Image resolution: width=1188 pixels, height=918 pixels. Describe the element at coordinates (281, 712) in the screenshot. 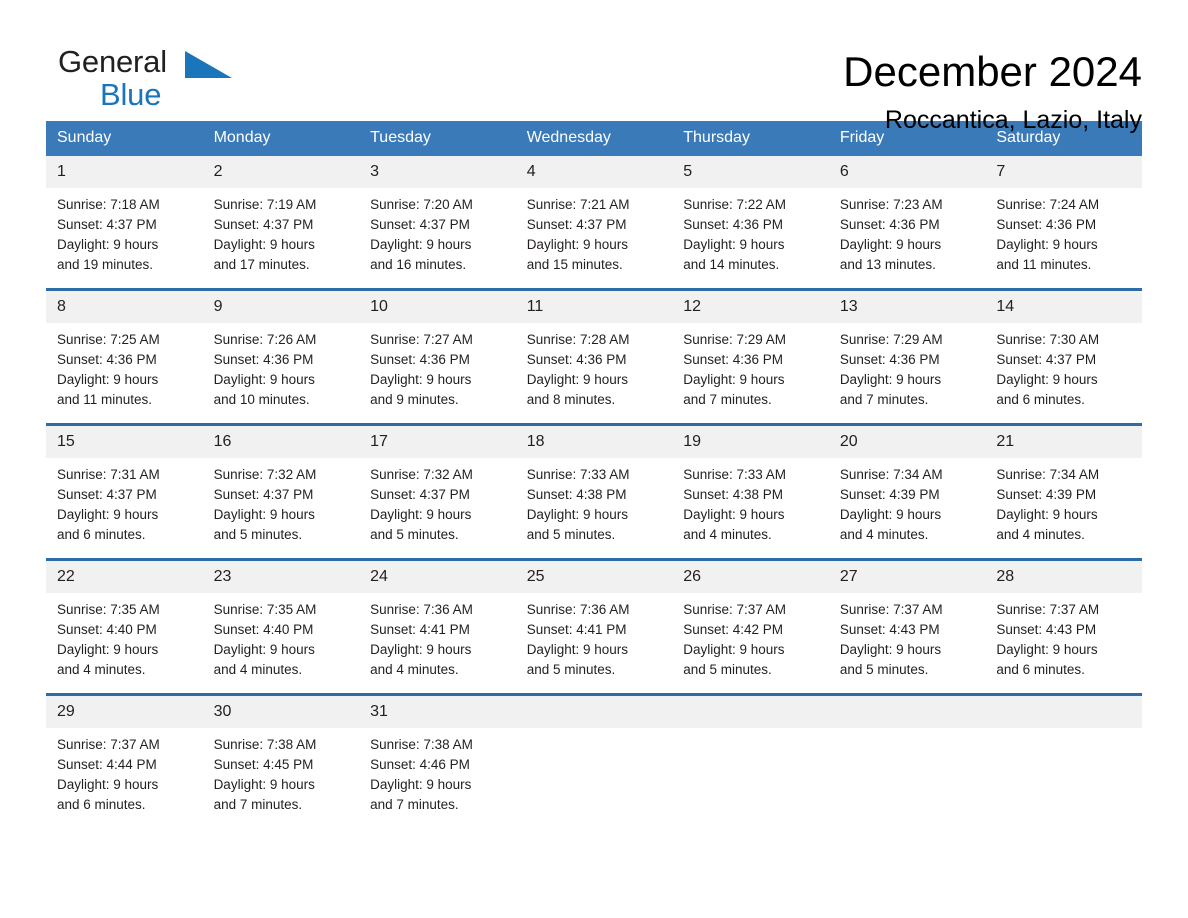

I see `day-number: 30` at that location.